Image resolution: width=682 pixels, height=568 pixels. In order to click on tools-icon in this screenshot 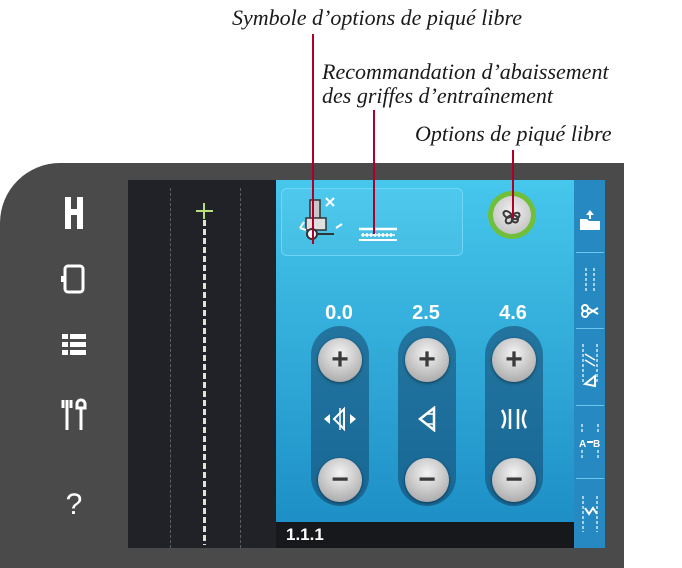, I will do `click(74, 415)`.